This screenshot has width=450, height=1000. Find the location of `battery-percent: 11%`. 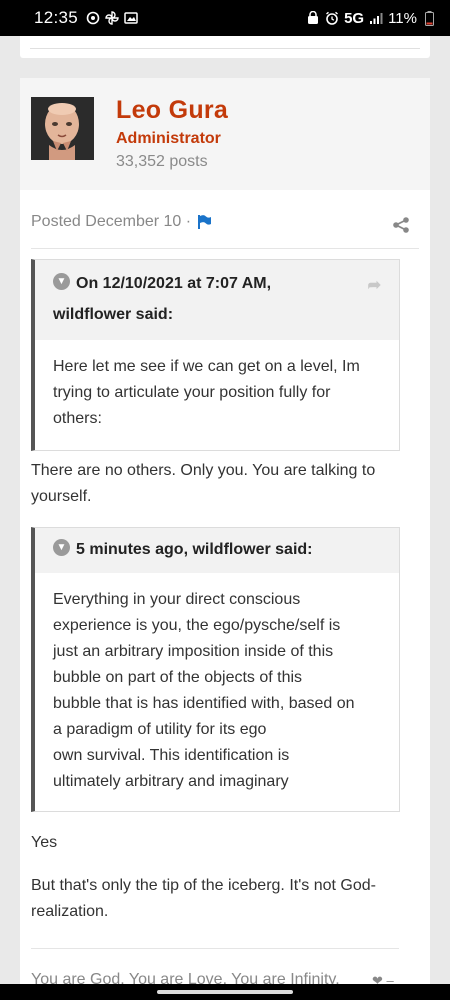

battery-percent: 11% is located at coordinates (402, 18).